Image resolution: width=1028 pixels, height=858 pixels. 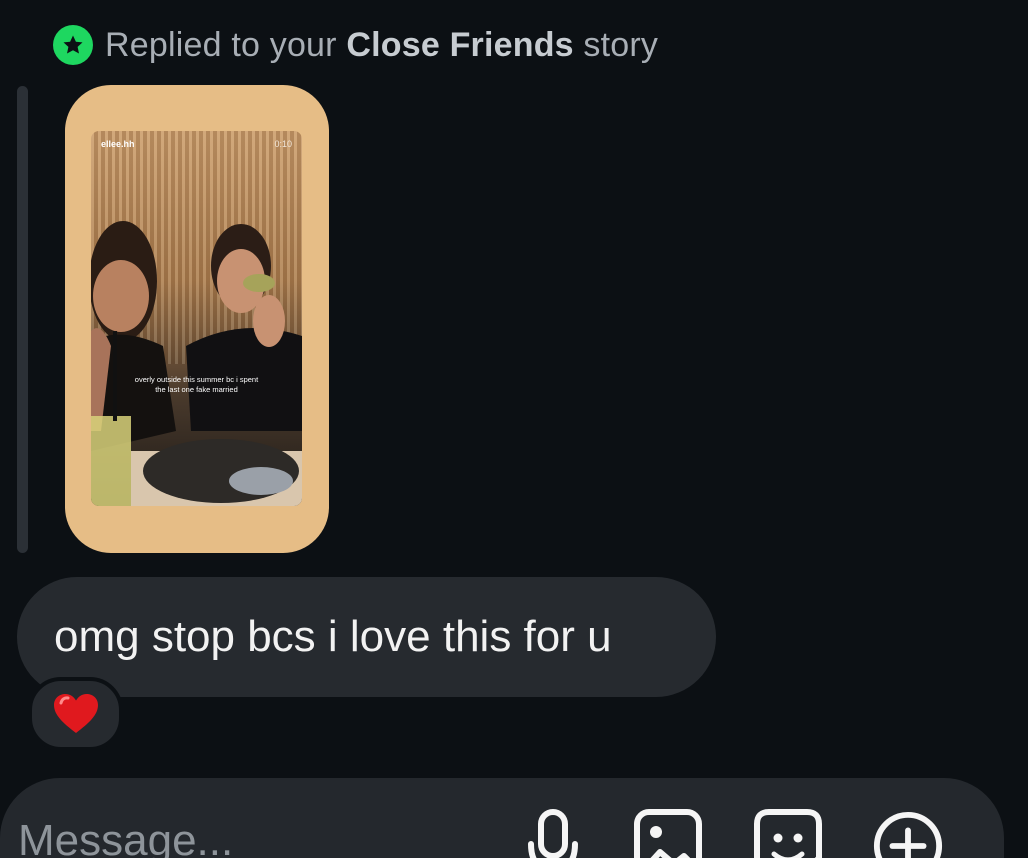 I want to click on reply-suffix: story, so click(x=616, y=44).